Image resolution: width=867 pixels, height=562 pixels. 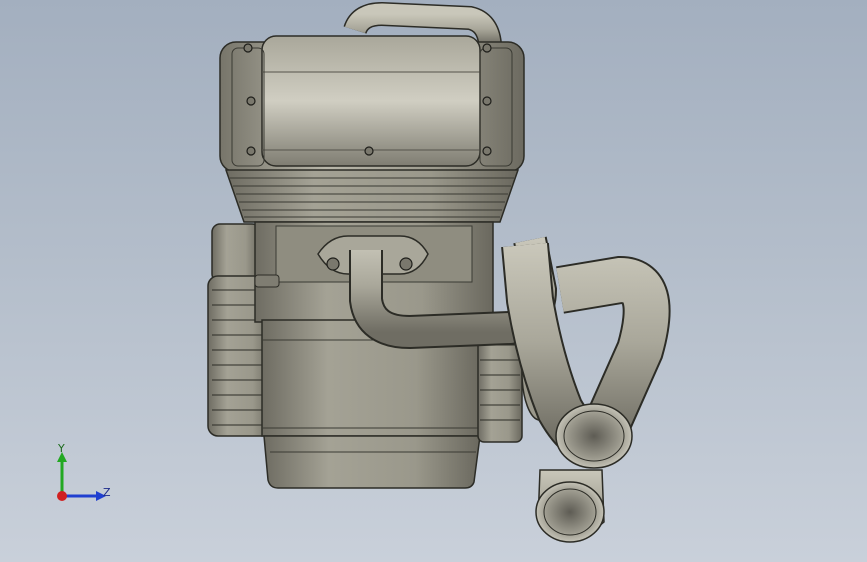 What do you see at coordinates (62, 496) in the screenshot?
I see `x-axis-origin` at bounding box center [62, 496].